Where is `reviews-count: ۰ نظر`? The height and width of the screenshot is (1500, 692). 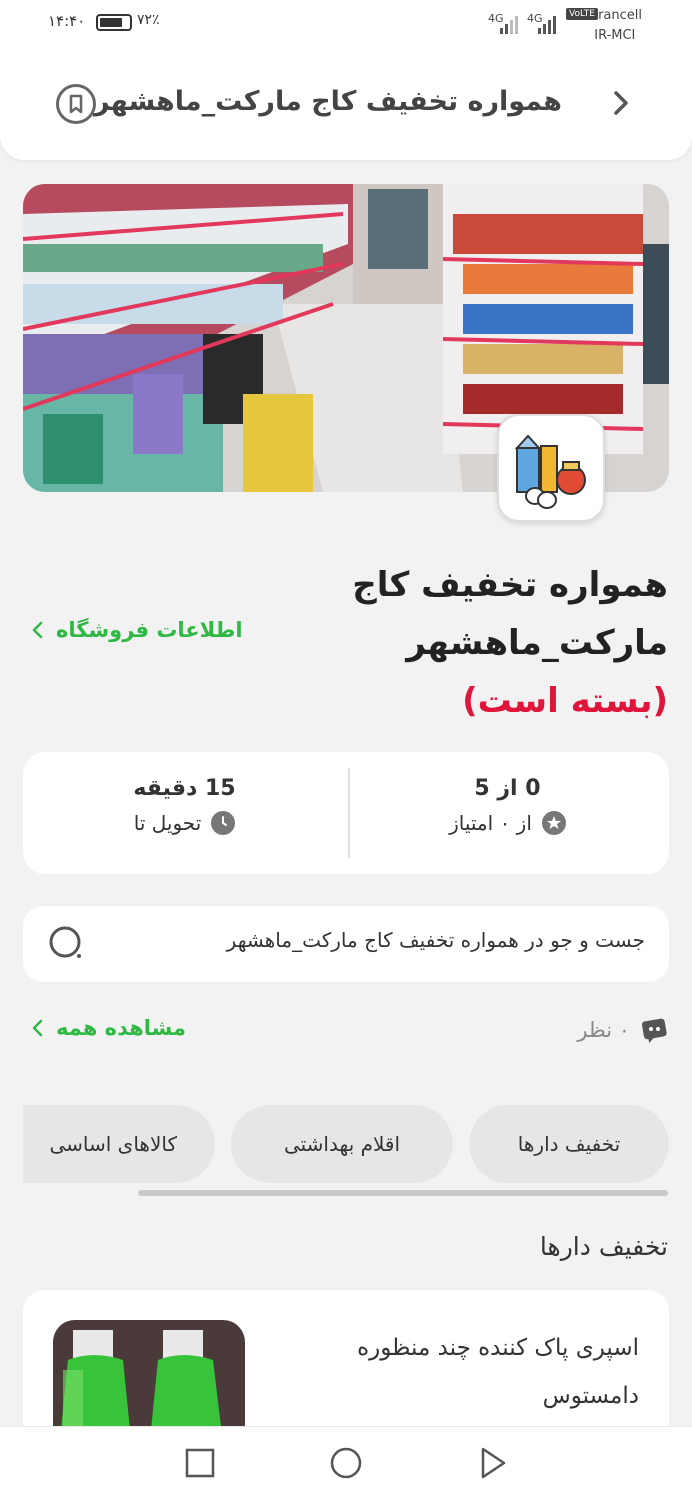
reviews-count: ۰ نظر is located at coordinates (622, 1030).